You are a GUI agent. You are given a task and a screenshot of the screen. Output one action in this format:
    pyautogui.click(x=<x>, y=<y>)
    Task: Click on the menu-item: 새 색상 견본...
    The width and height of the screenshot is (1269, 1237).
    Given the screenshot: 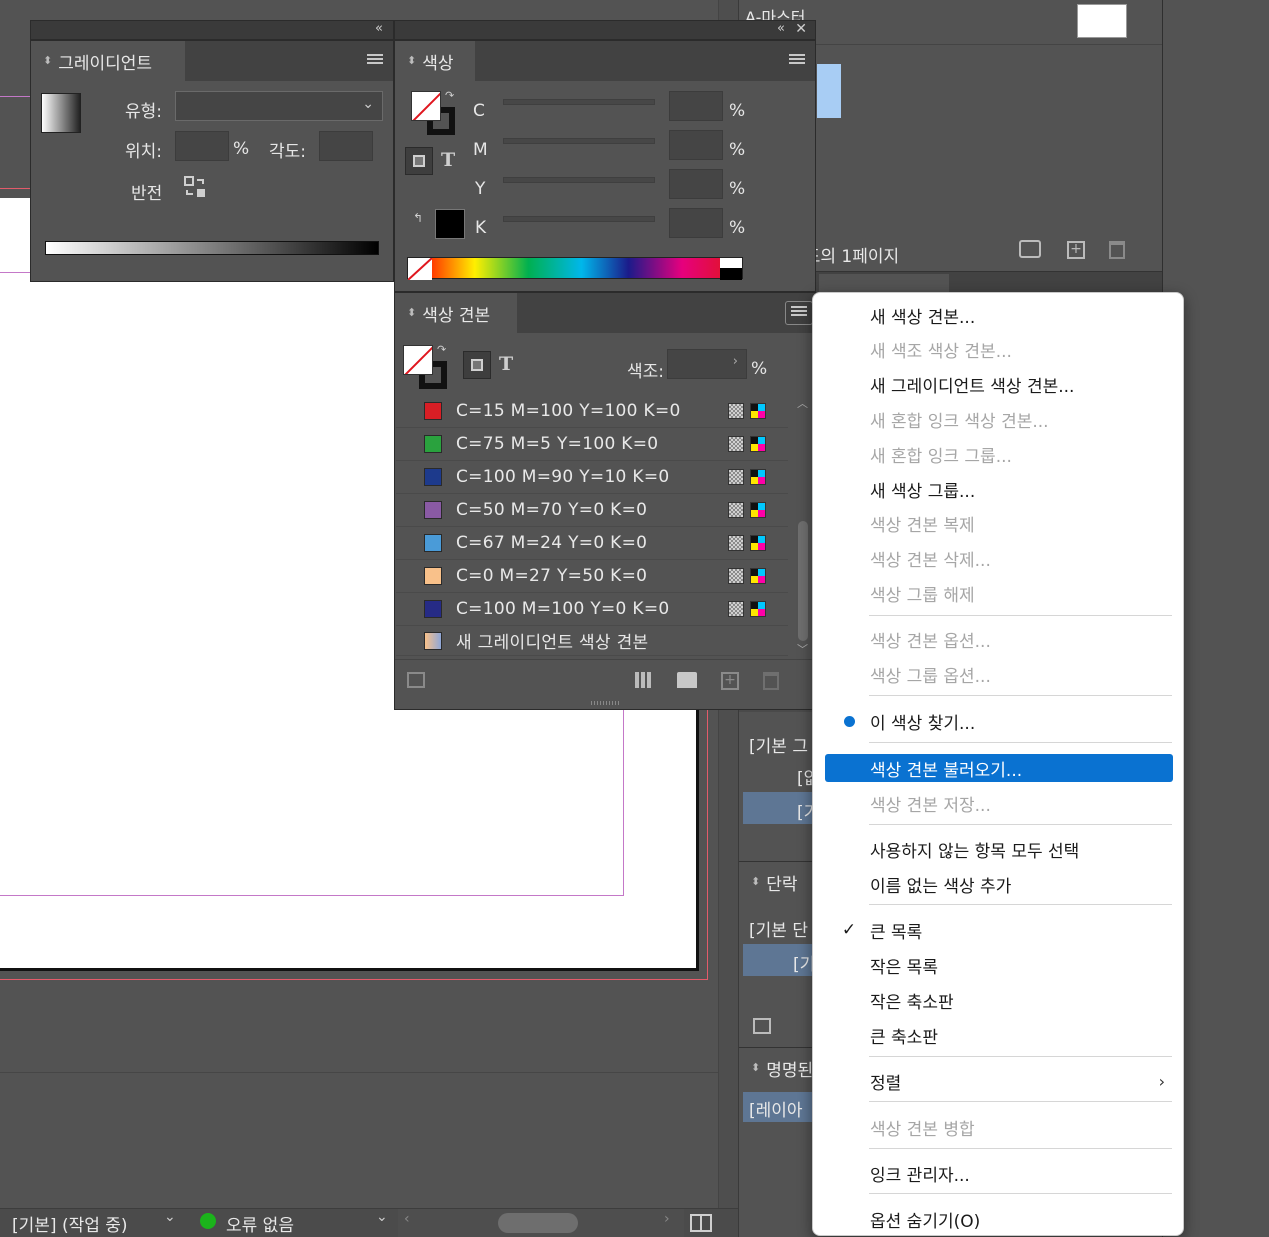 What is the action you would take?
    pyautogui.click(x=999, y=315)
    